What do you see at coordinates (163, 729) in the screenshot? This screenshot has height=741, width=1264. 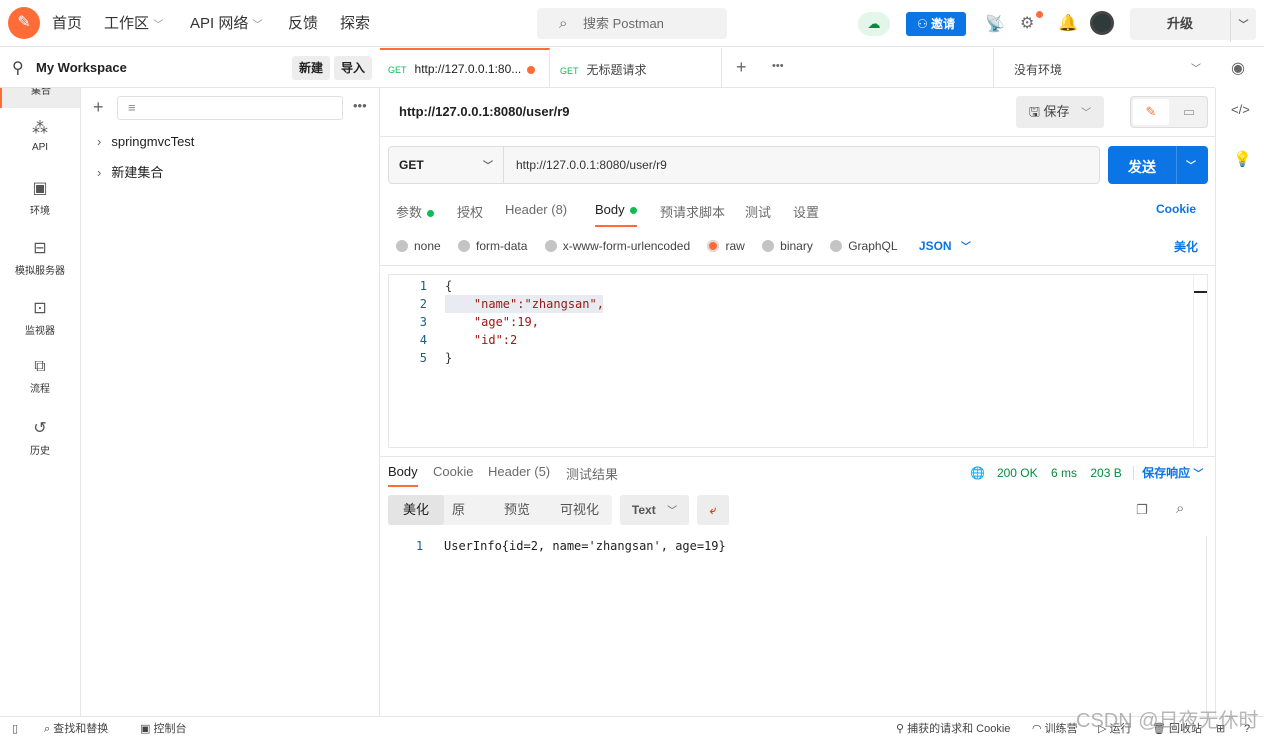 I see `console-button: ▣ 控制台` at bounding box center [163, 729].